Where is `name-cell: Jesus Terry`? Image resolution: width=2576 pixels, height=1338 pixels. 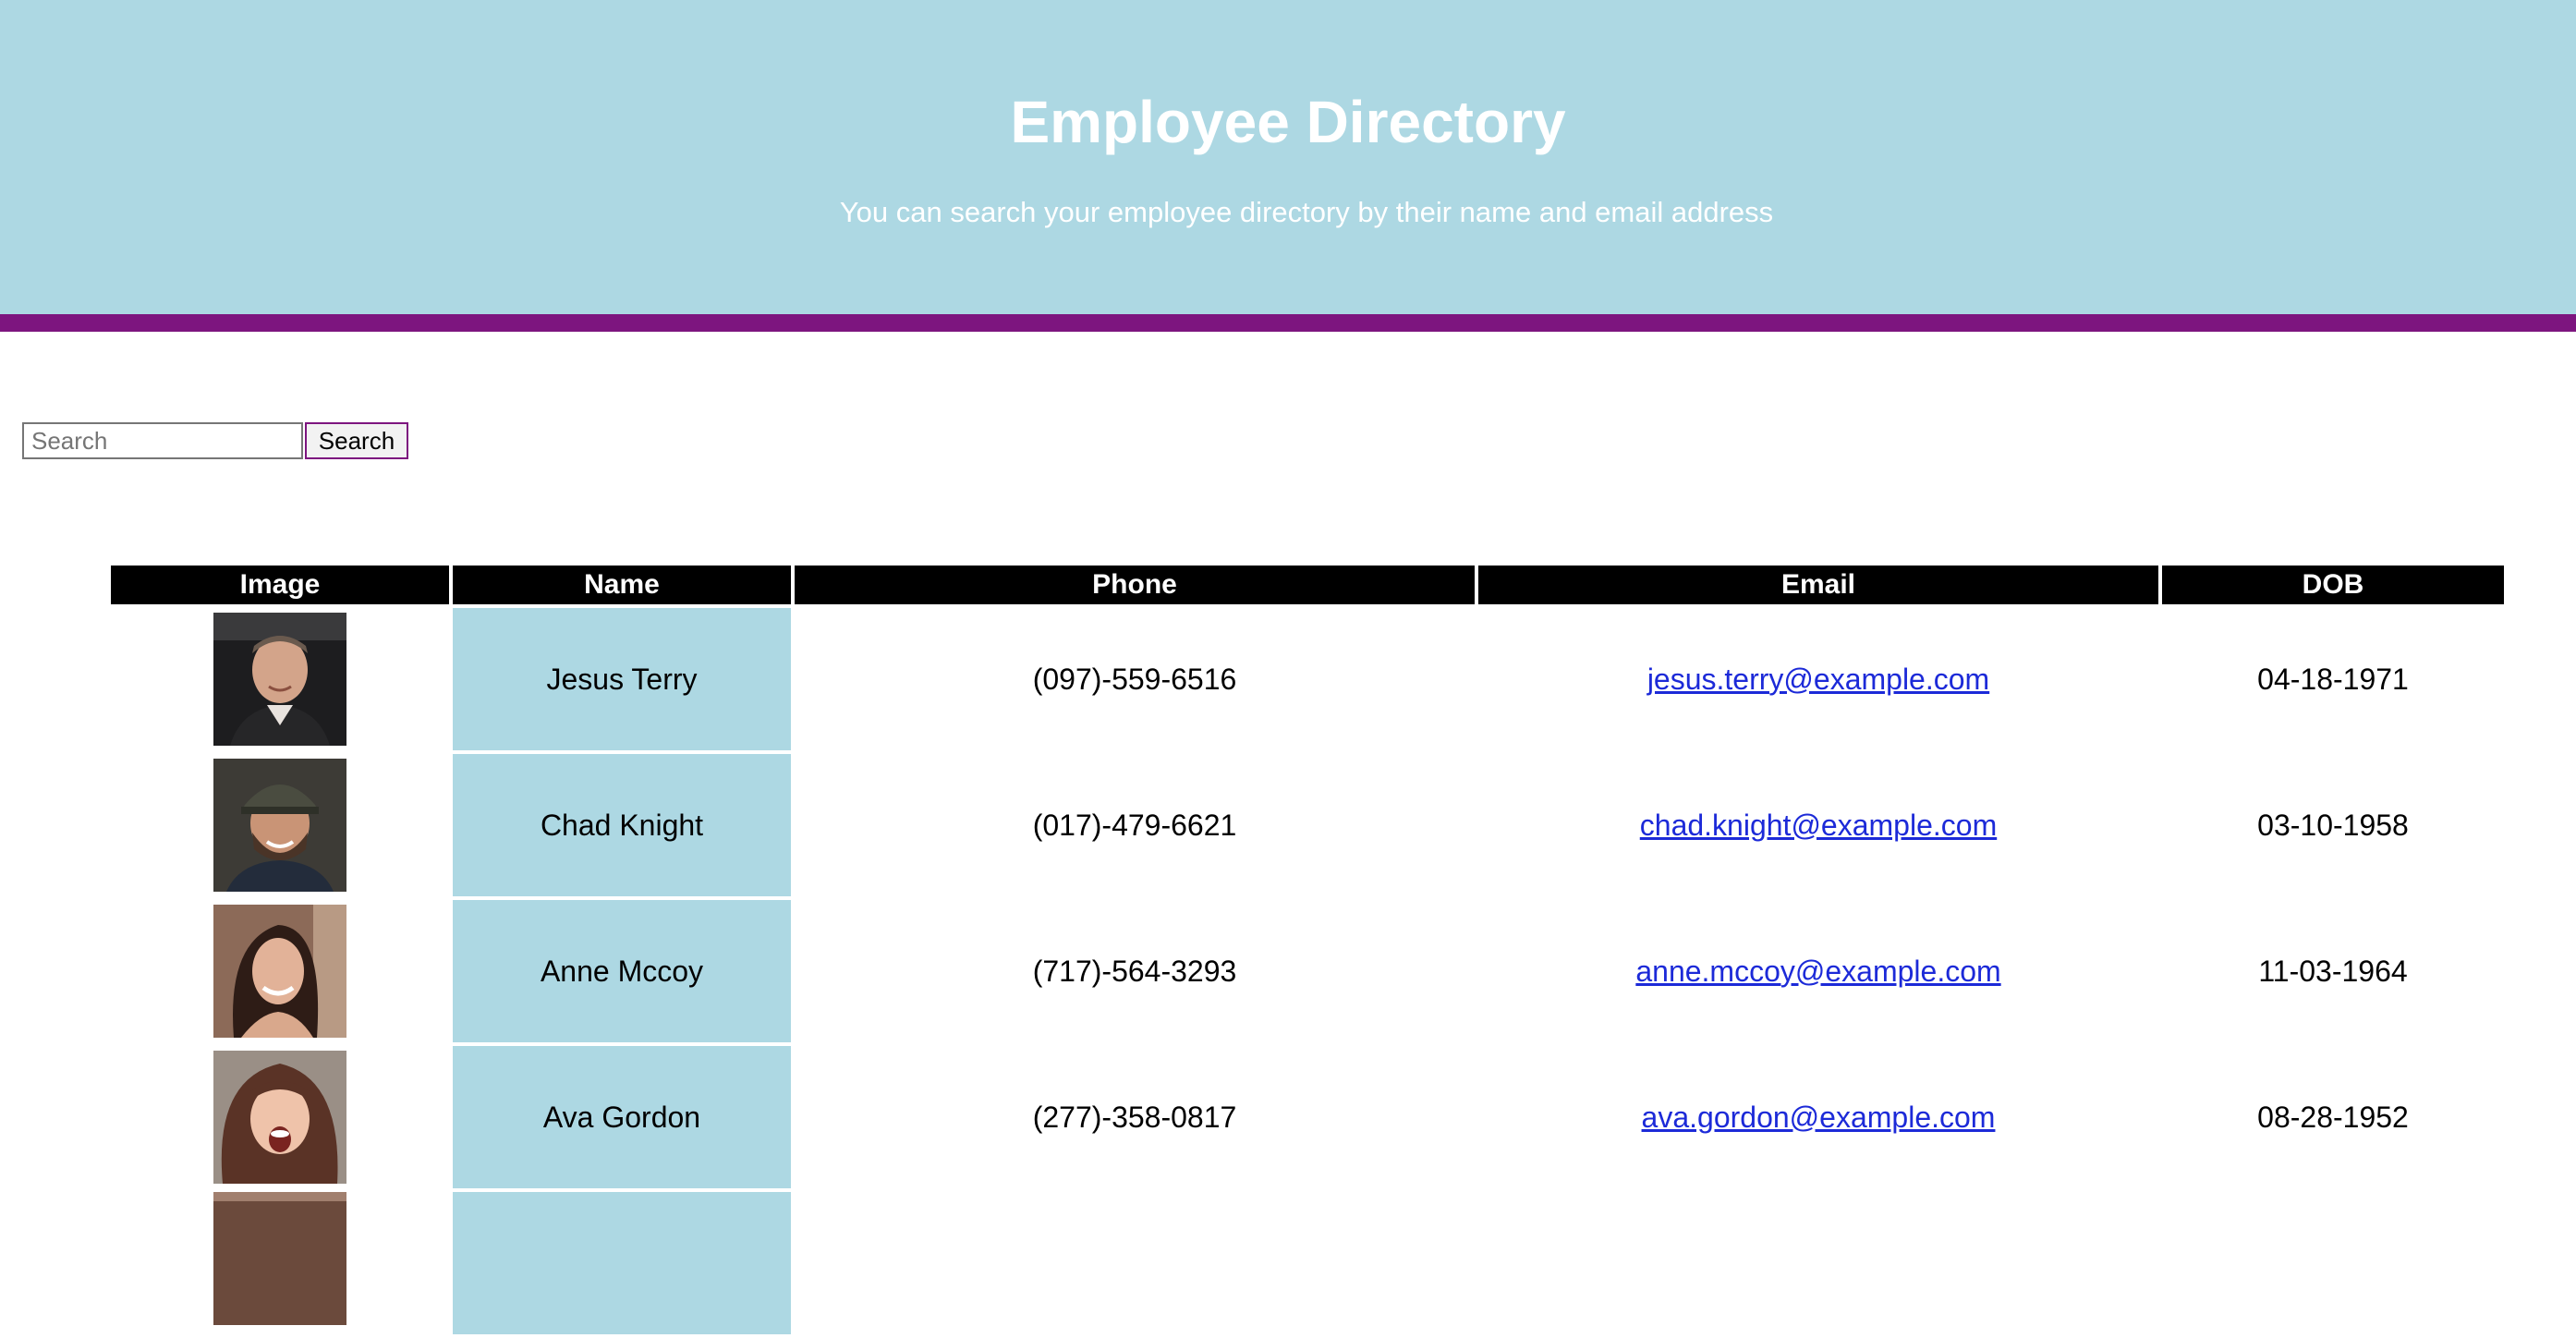
name-cell: Jesus Terry is located at coordinates (622, 679).